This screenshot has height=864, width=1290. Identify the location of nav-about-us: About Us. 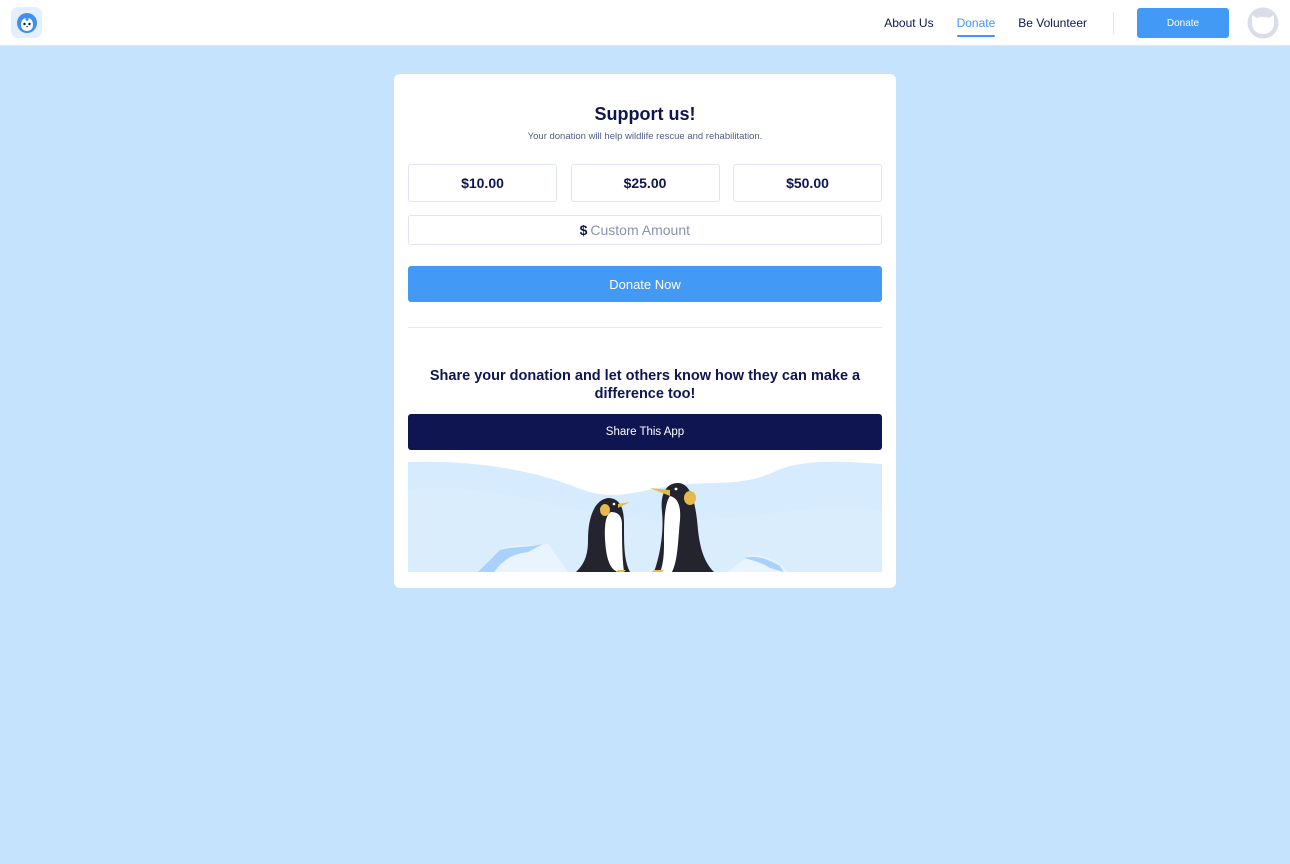
(908, 23).